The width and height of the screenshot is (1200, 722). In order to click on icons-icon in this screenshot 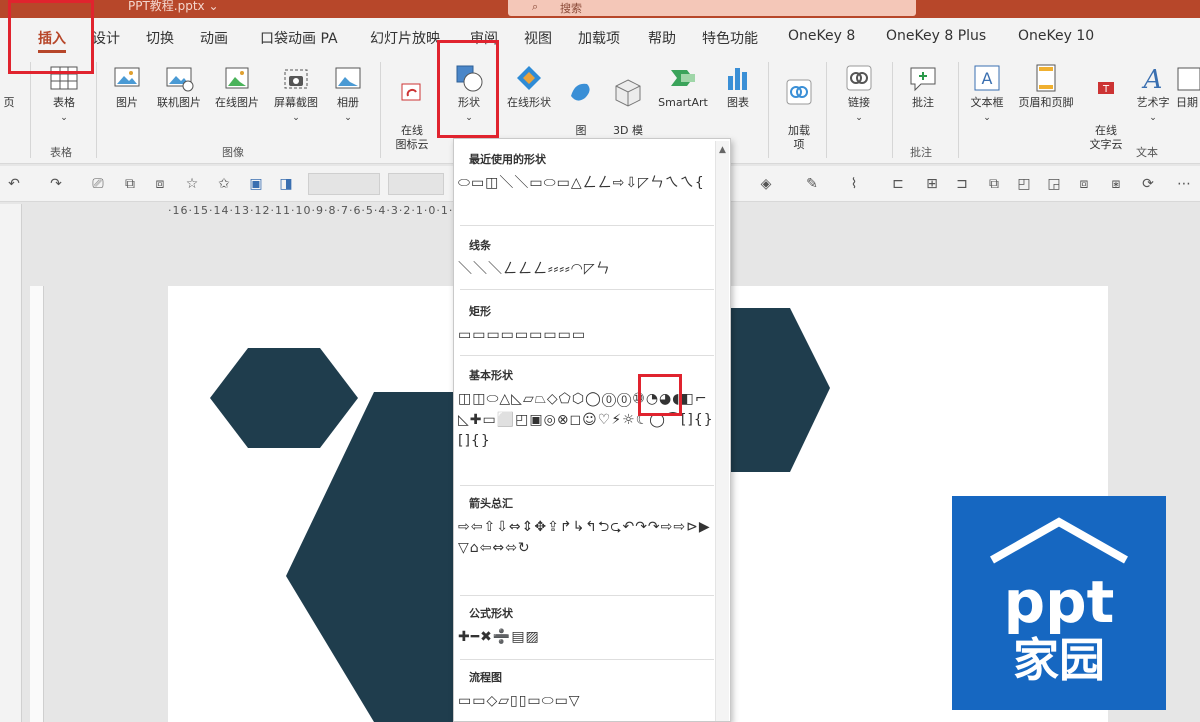, I will do `click(580, 92)`.